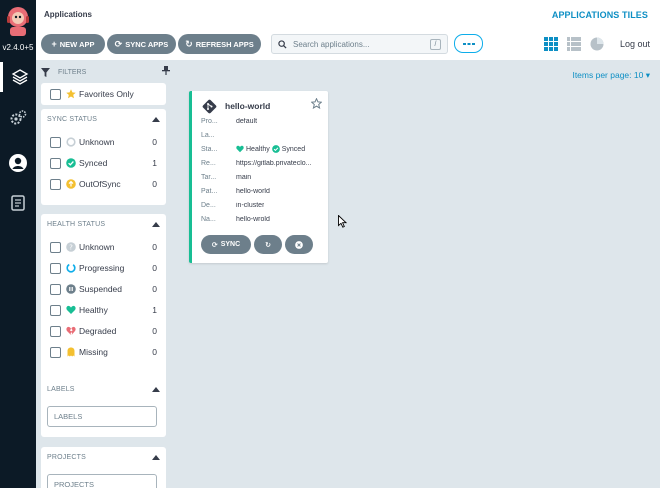 The width and height of the screenshot is (660, 488). I want to click on card-delete-button, so click(299, 244).